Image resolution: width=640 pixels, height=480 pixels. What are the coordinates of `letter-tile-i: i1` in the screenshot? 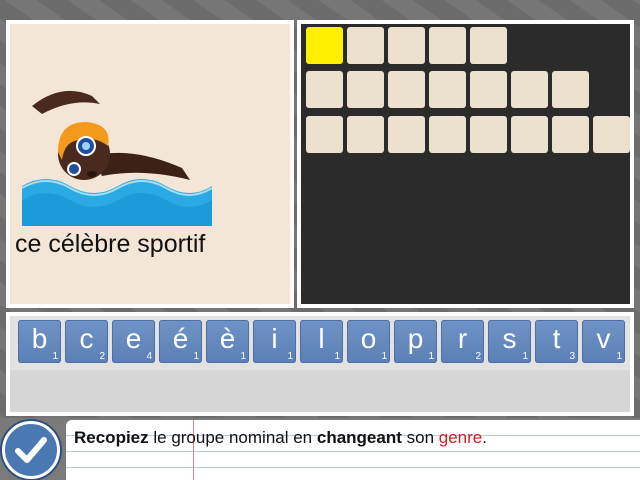 It's located at (274, 341).